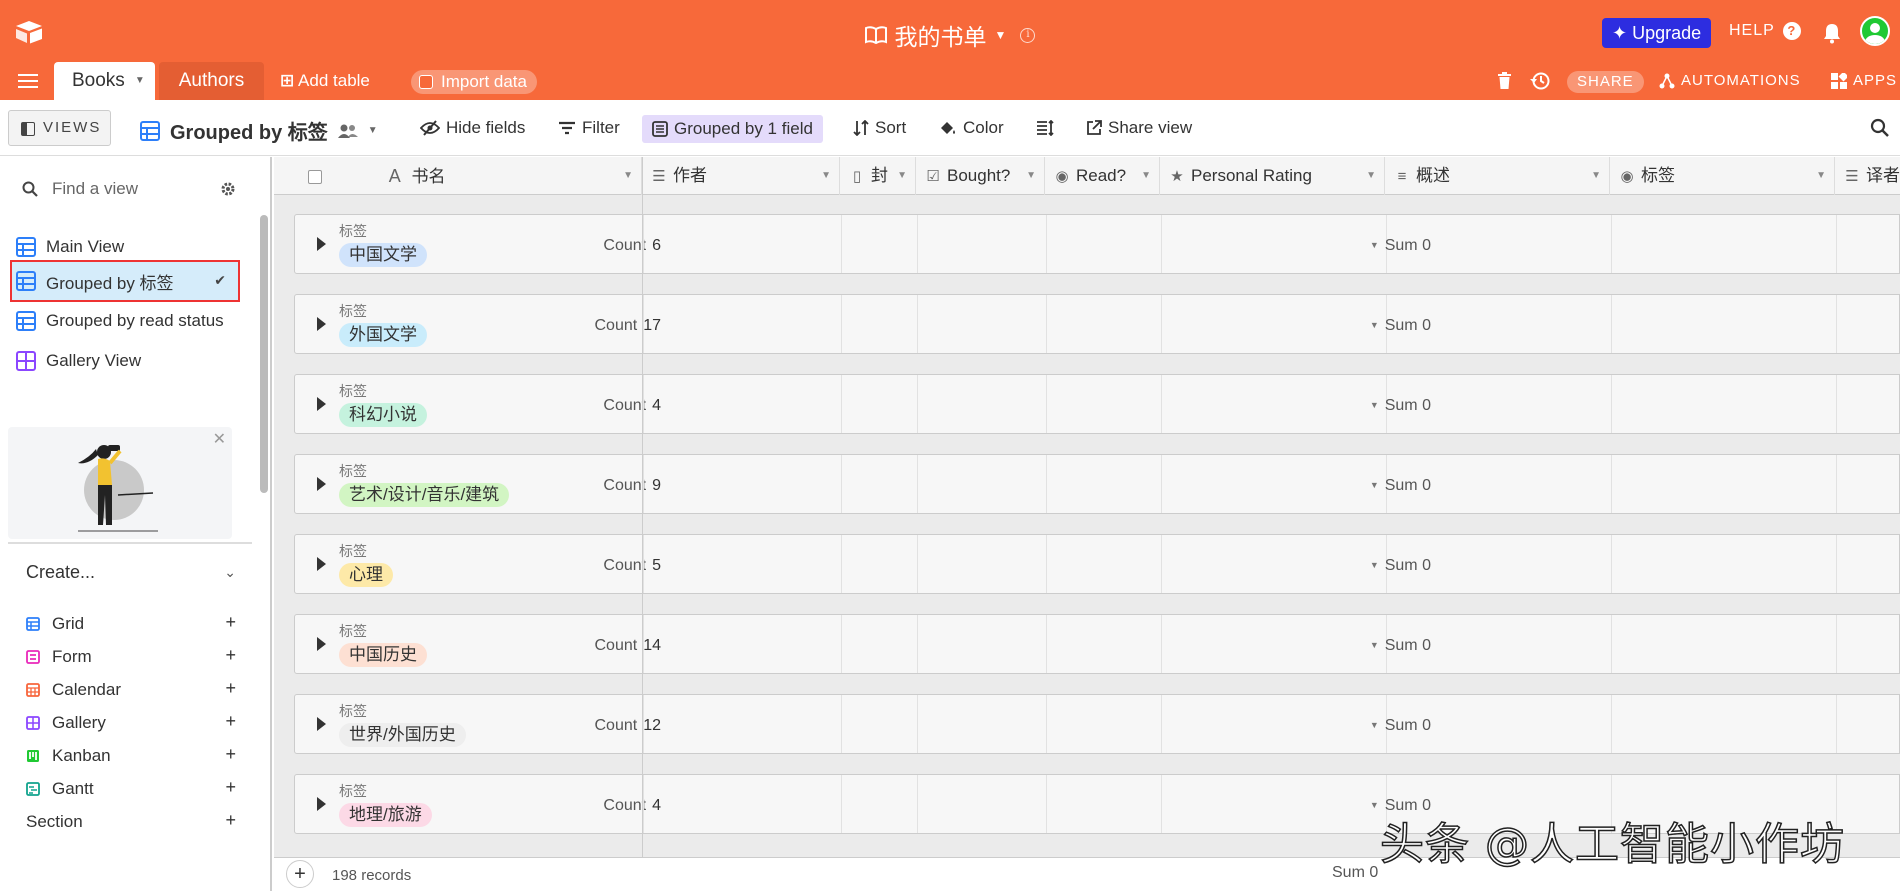  What do you see at coordinates (1097, 244) in the screenshot?
I see `group-row: 标签 中国文学 Count 6 ▼ Sum 0` at bounding box center [1097, 244].